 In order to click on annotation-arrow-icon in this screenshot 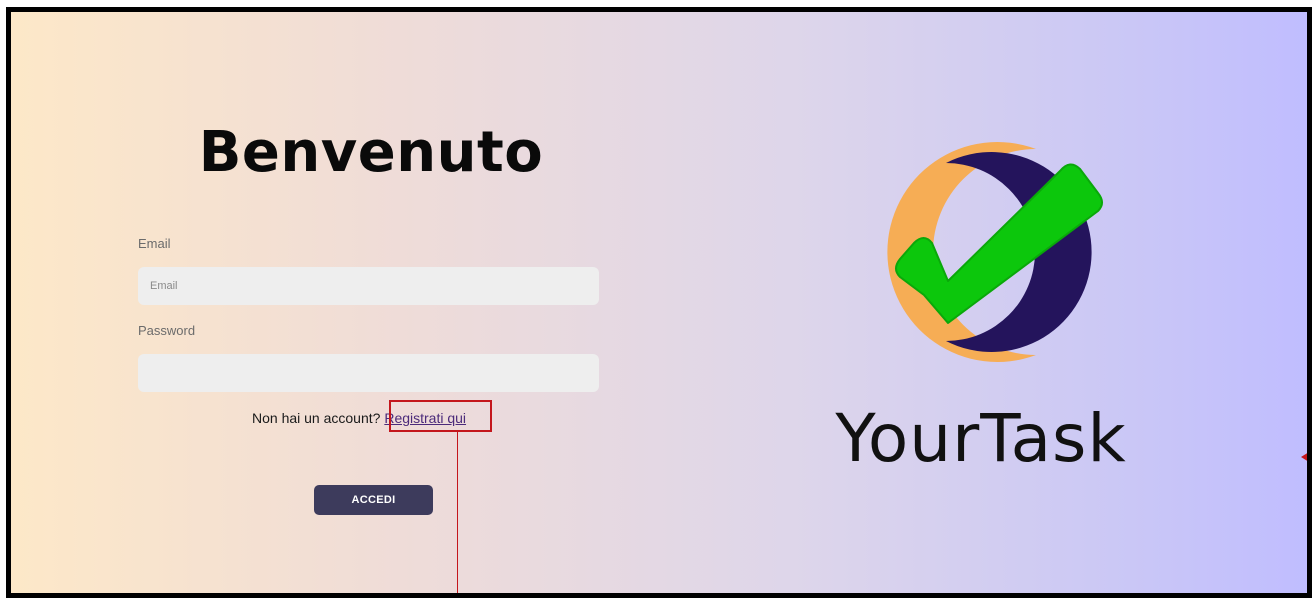, I will do `click(1304, 457)`.